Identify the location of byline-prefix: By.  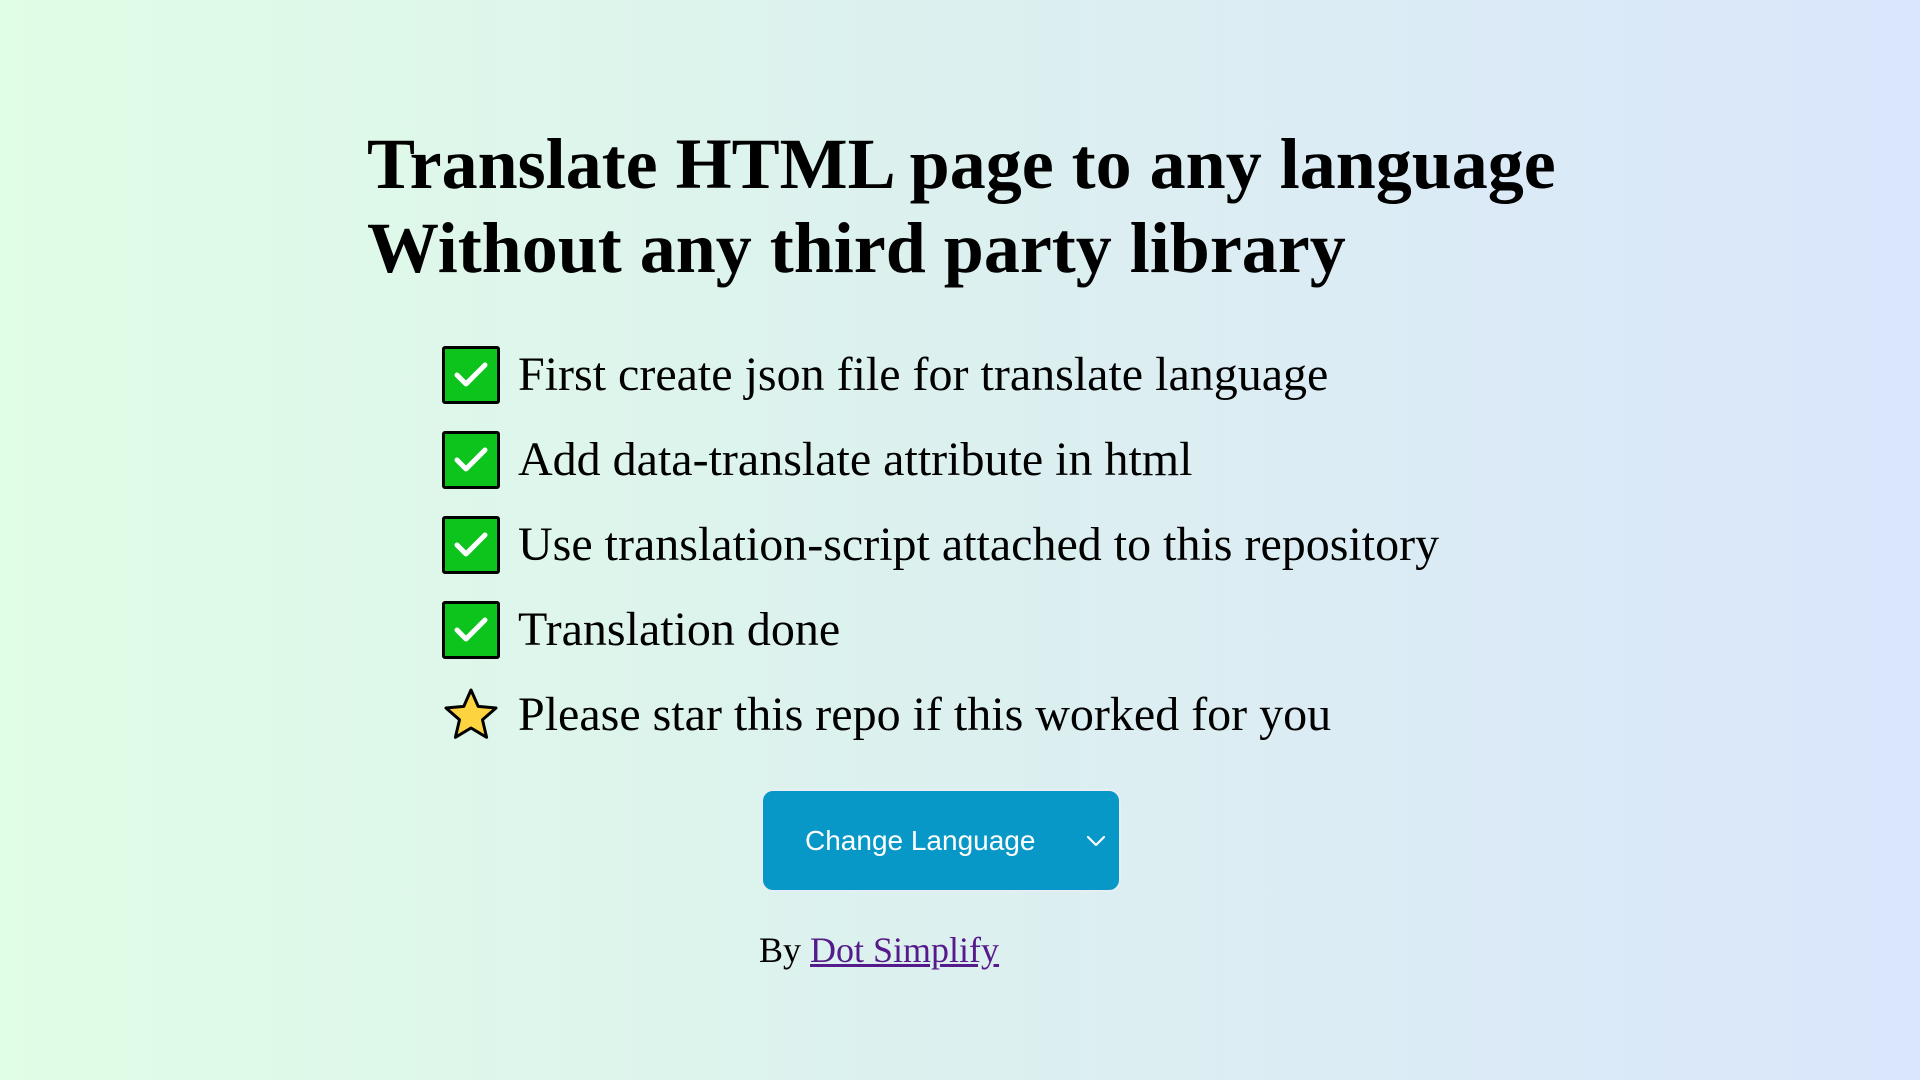
(780, 950).